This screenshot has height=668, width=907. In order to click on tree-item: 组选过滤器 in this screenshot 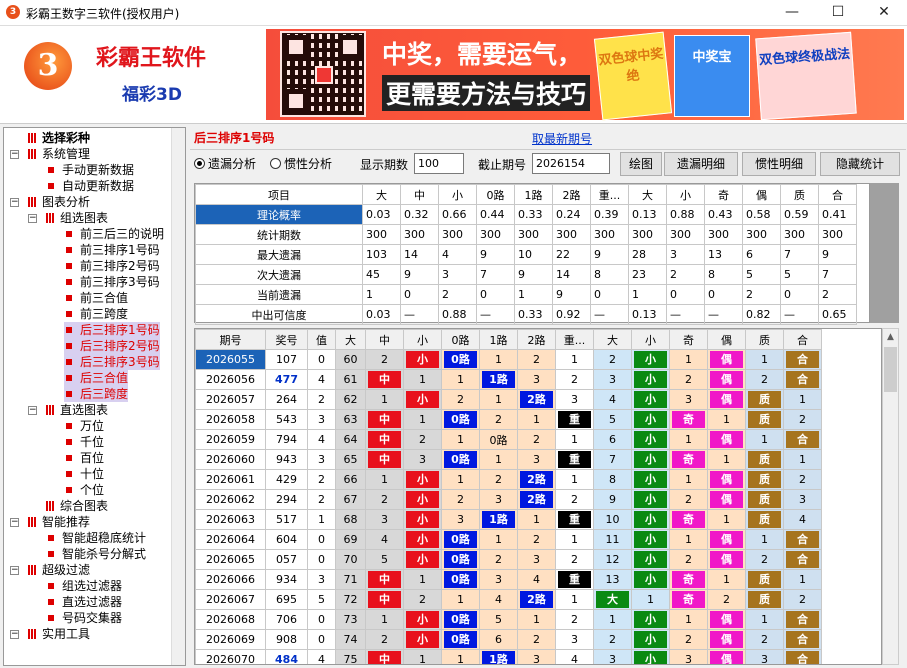, I will do `click(84, 586)`.